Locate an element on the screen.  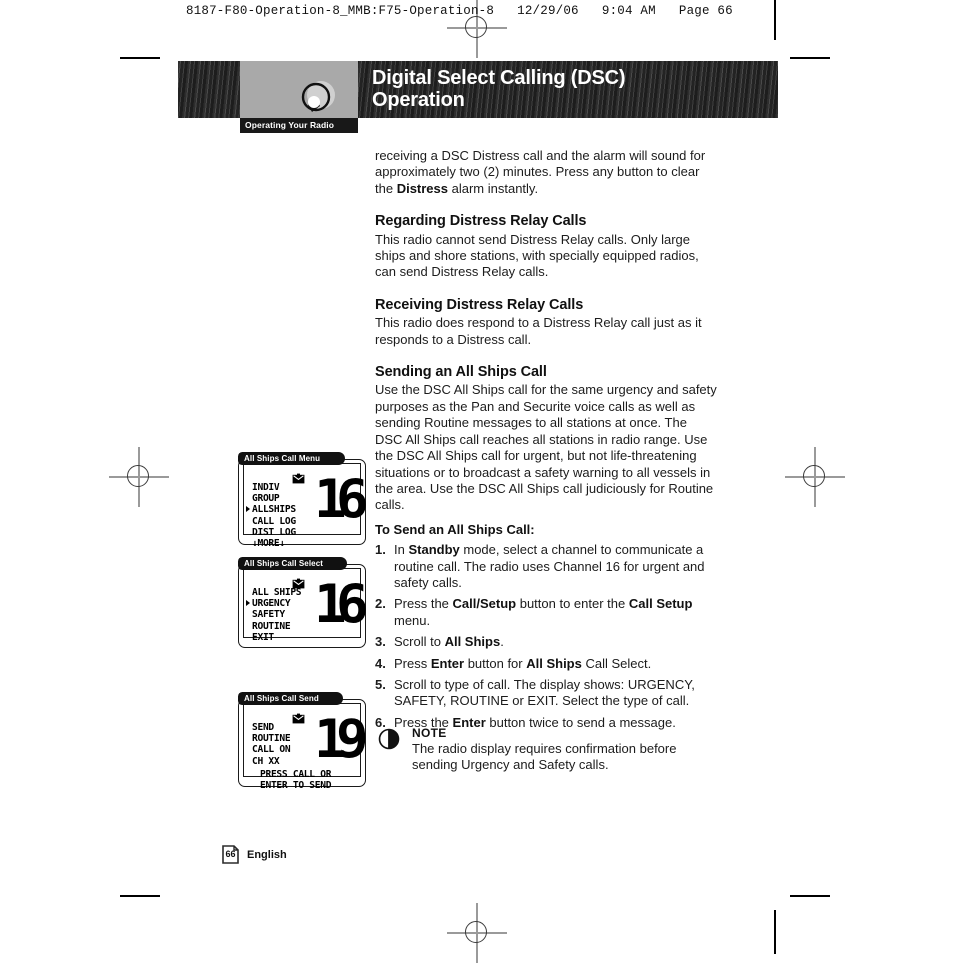
lcd-menu-item-label: CH XX is located at coordinates (266, 761).